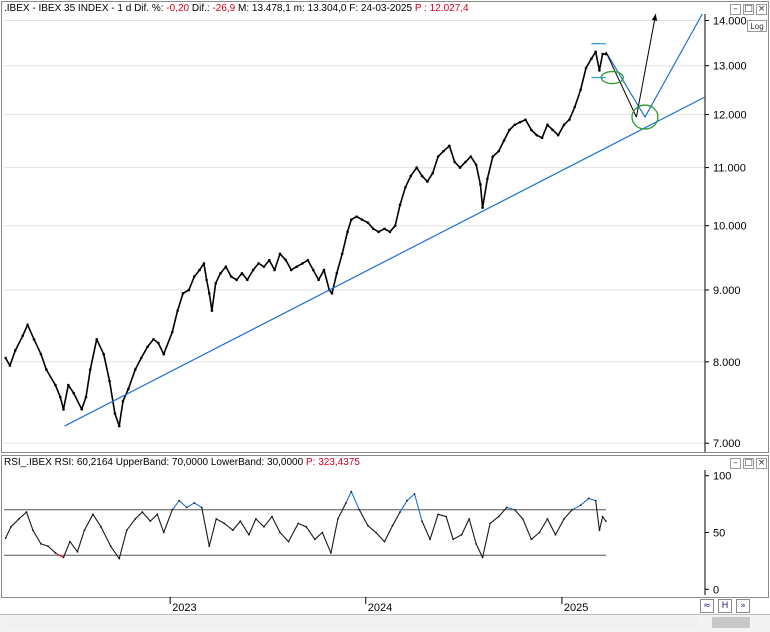 The image size is (770, 632). Describe the element at coordinates (727, 363) in the screenshot. I see `price-tick-label: 8.000` at that location.